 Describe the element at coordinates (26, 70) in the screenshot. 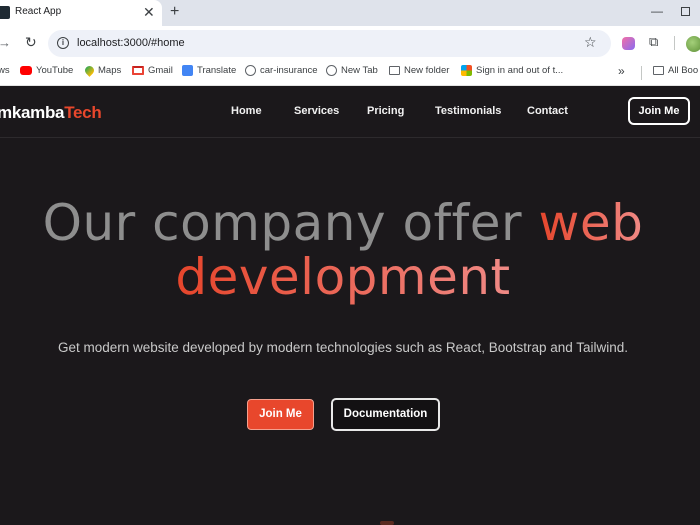

I see `youtube-icon` at that location.